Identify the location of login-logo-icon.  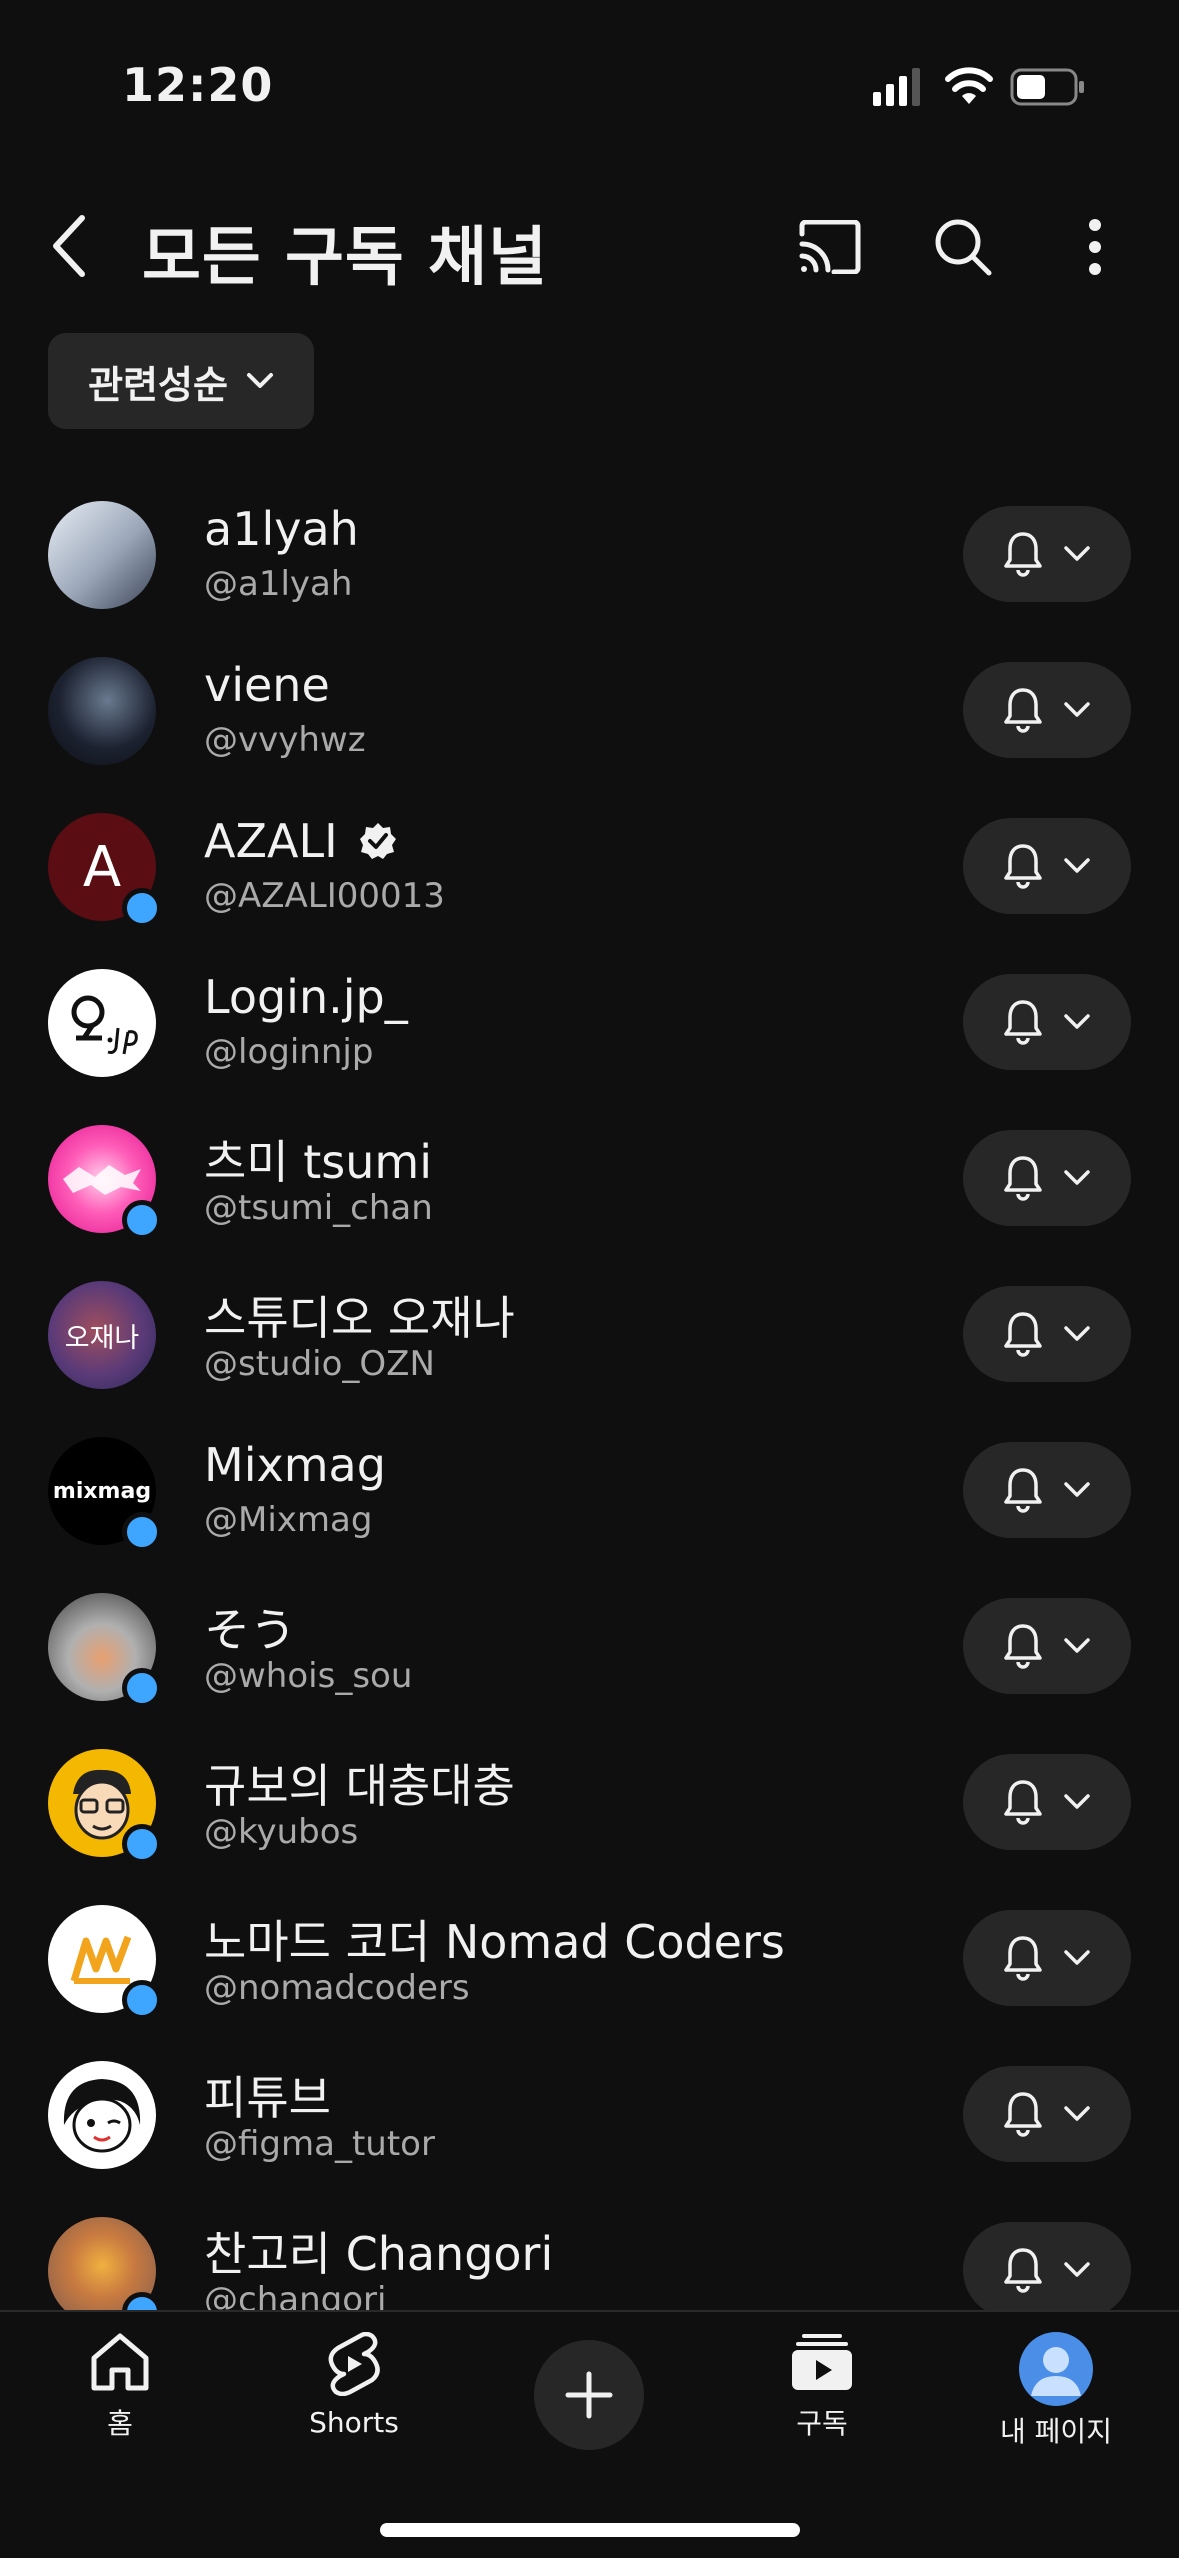
(104, 1025).